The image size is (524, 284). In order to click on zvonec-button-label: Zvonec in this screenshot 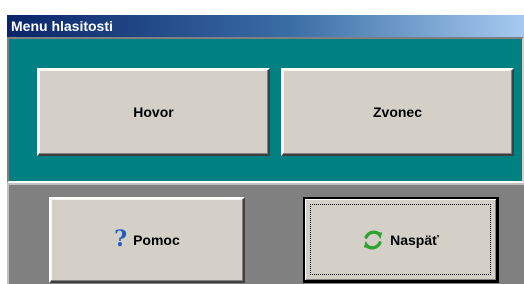, I will do `click(397, 112)`.